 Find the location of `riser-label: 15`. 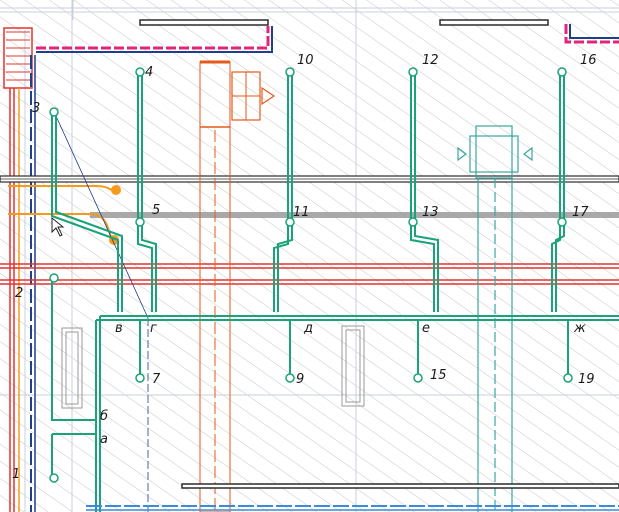

riser-label: 15 is located at coordinates (438, 375).